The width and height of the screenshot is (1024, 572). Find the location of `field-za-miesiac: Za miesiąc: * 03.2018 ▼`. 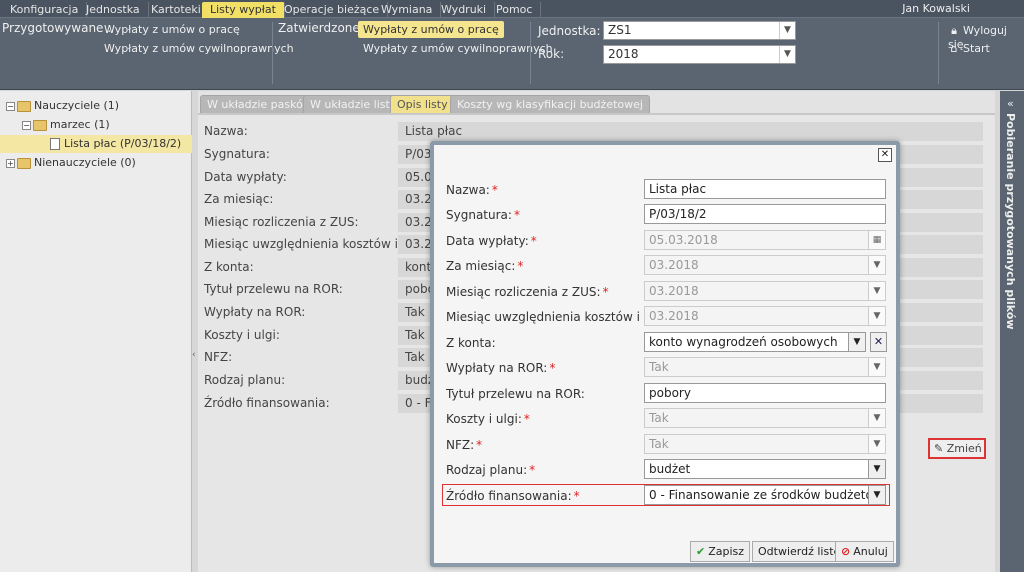

field-za-miesiac: Za miesiąc: * 03.2018 ▼ is located at coordinates (666, 266).